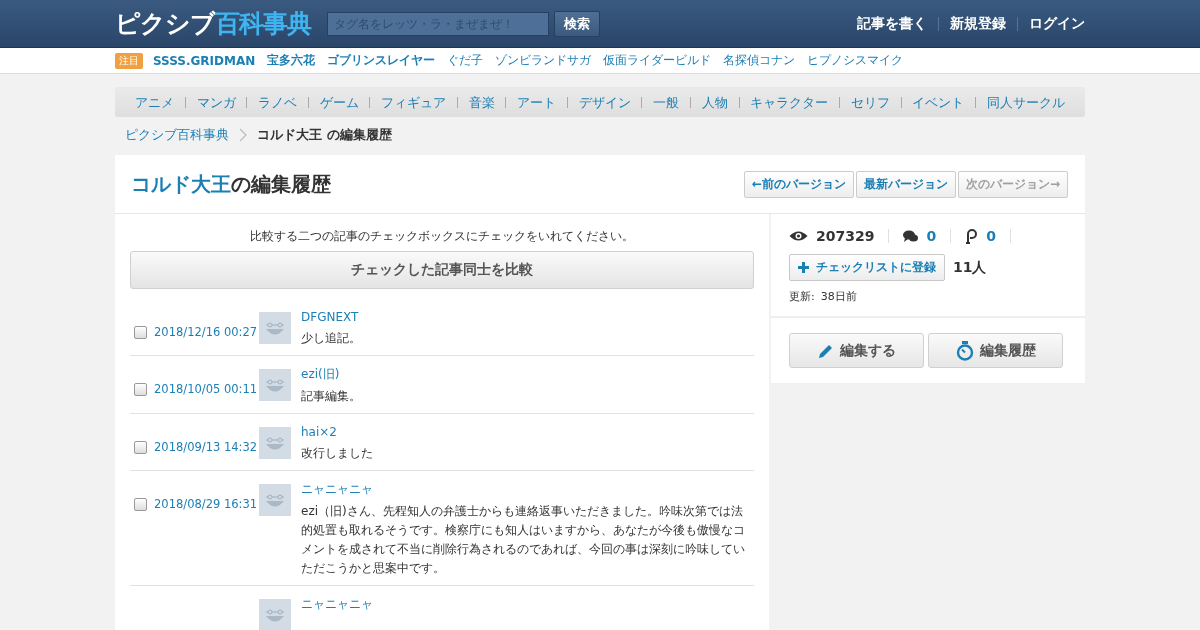 This screenshot has height=630, width=1200. Describe the element at coordinates (129, 60) in the screenshot. I see `featured-badge: 注目` at that location.